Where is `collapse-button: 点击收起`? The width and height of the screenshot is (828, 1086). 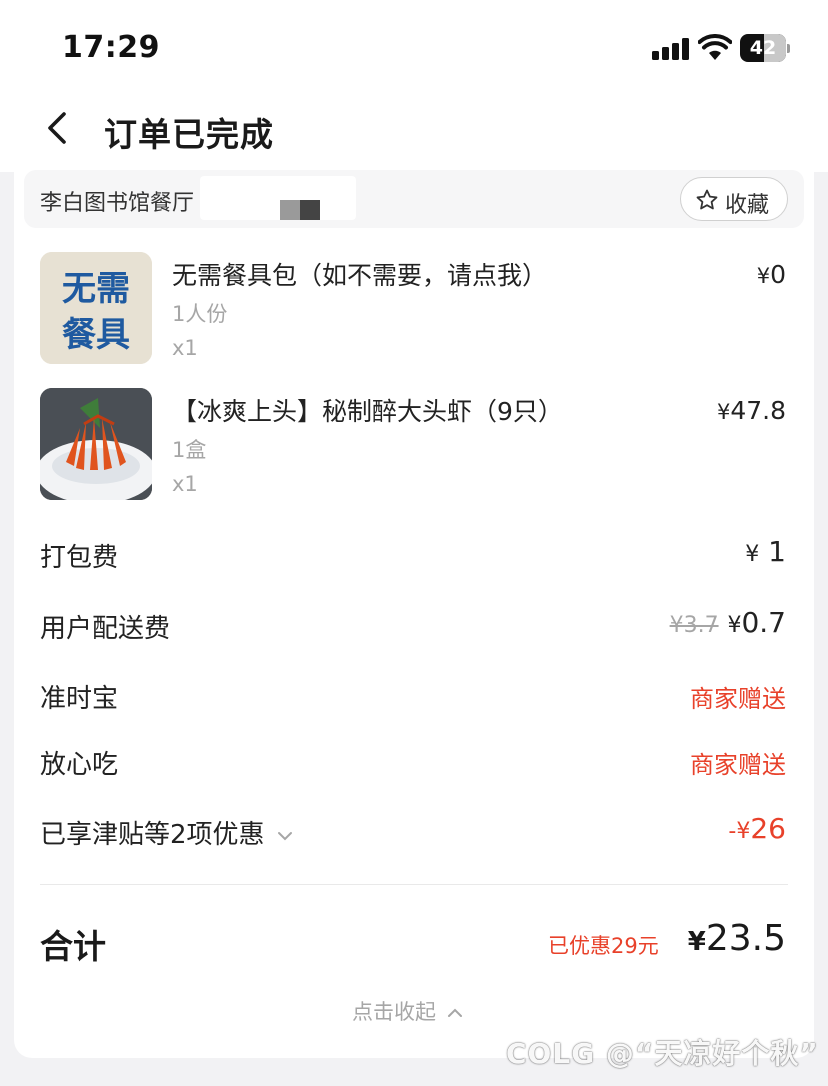
collapse-button: 点击收起 is located at coordinates (407, 1011).